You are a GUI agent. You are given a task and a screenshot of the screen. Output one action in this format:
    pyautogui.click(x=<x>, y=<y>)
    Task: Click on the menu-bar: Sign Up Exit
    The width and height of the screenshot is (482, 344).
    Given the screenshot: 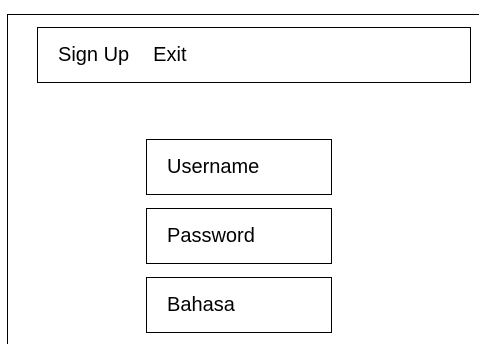 What is the action you would take?
    pyautogui.click(x=254, y=55)
    